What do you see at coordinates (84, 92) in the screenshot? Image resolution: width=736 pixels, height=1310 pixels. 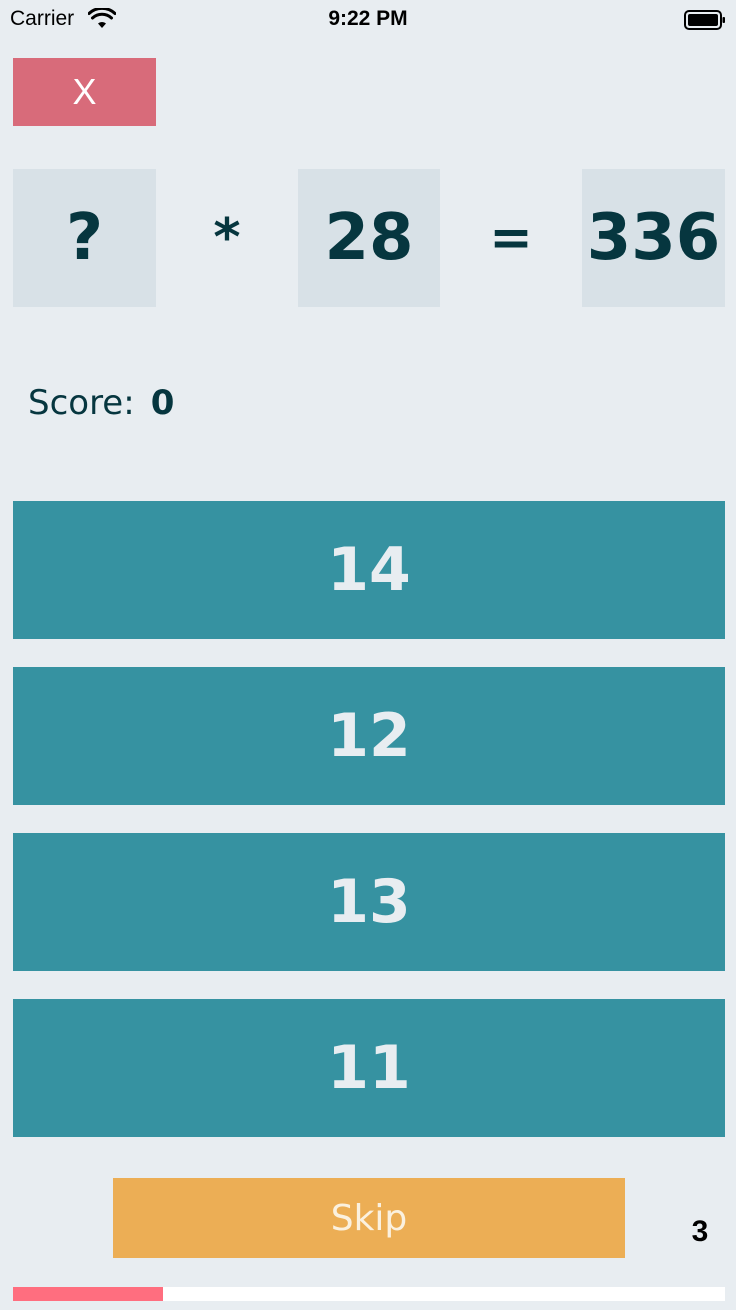 I see `close-button: X` at bounding box center [84, 92].